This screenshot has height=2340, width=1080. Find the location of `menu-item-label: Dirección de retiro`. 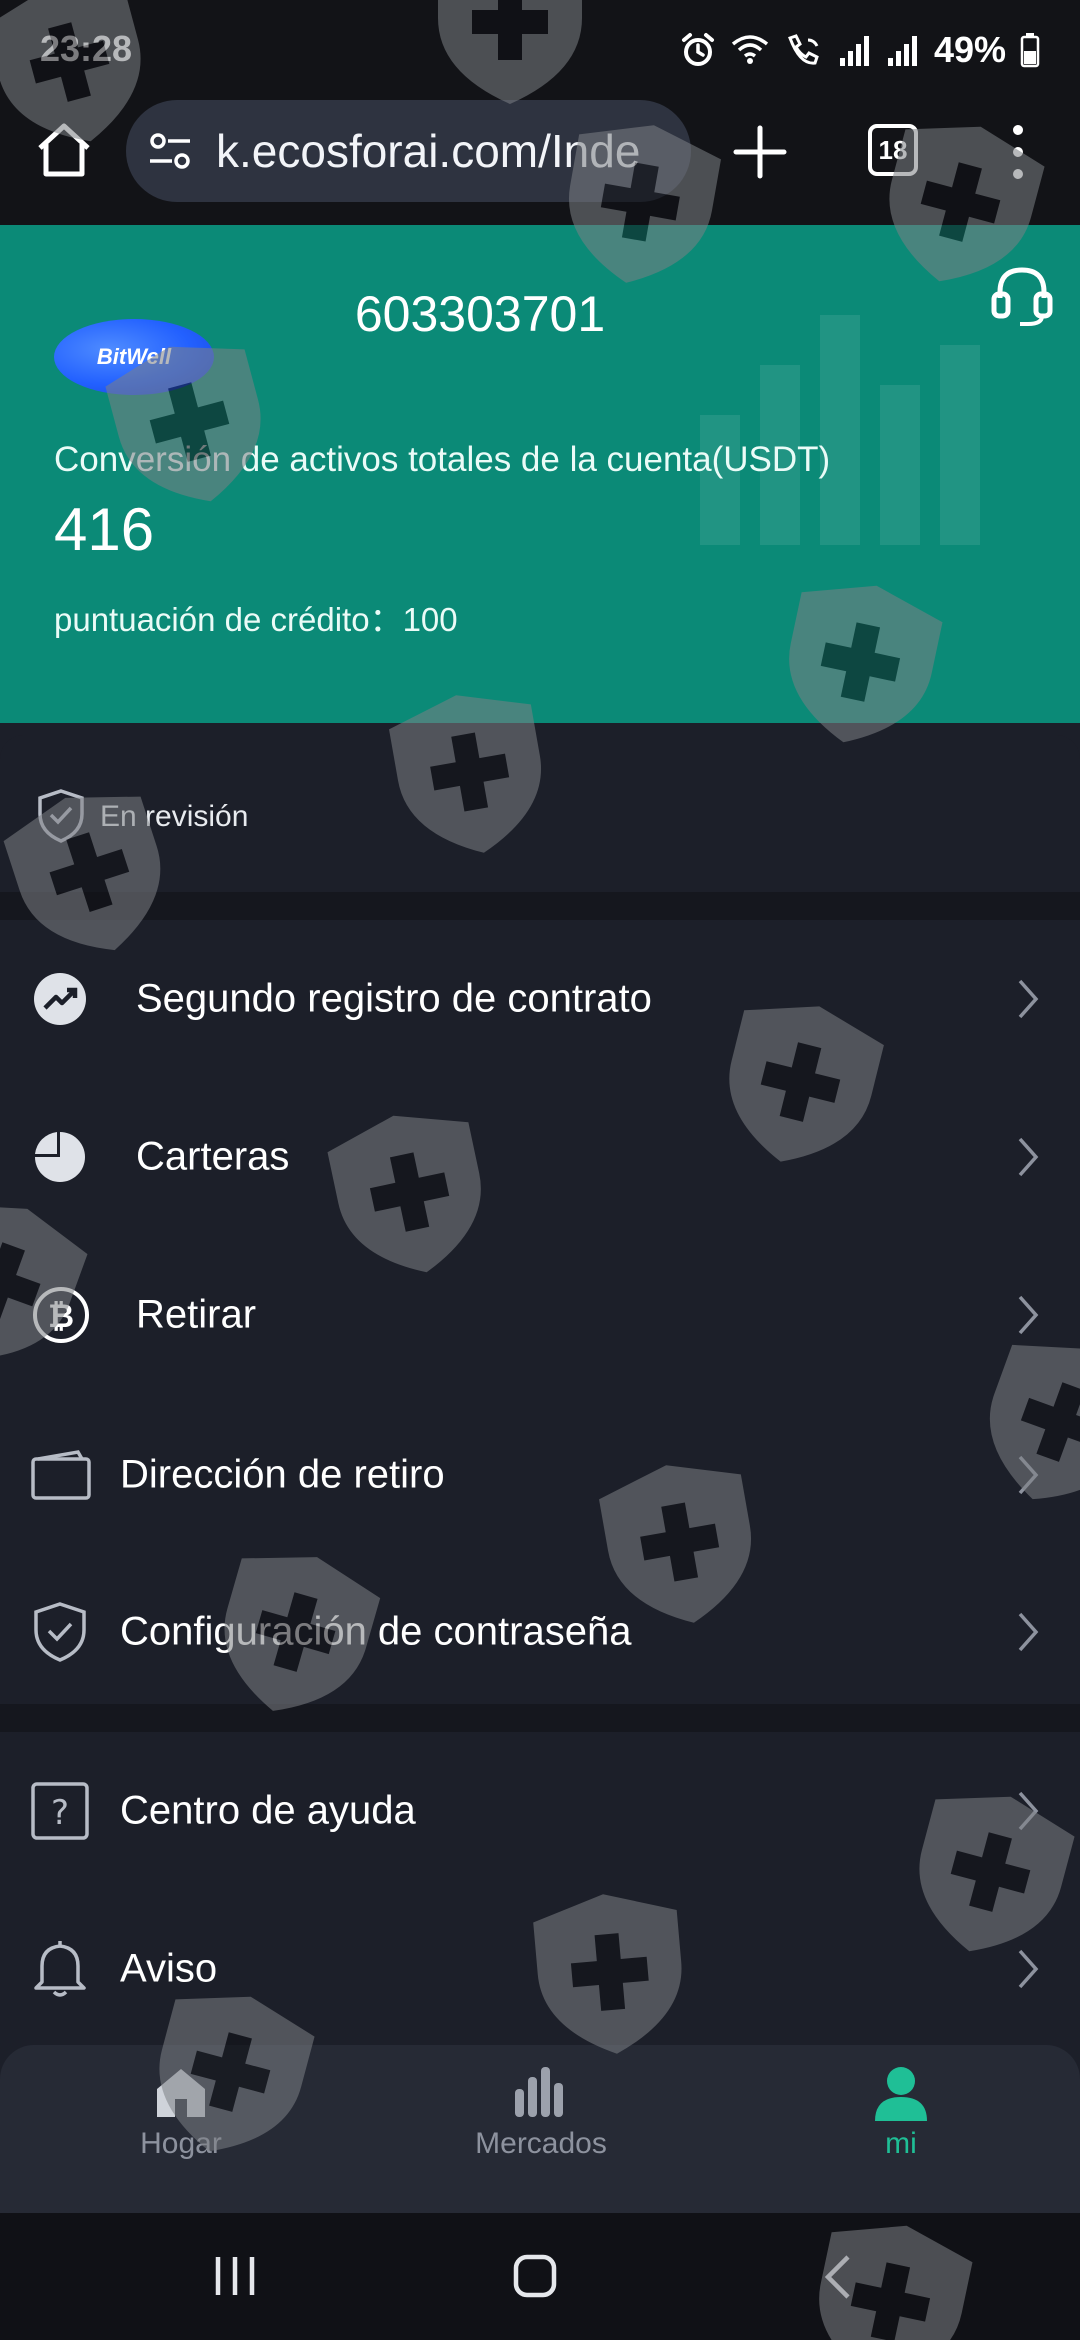

menu-item-label: Dirección de retiro is located at coordinates (282, 1474).